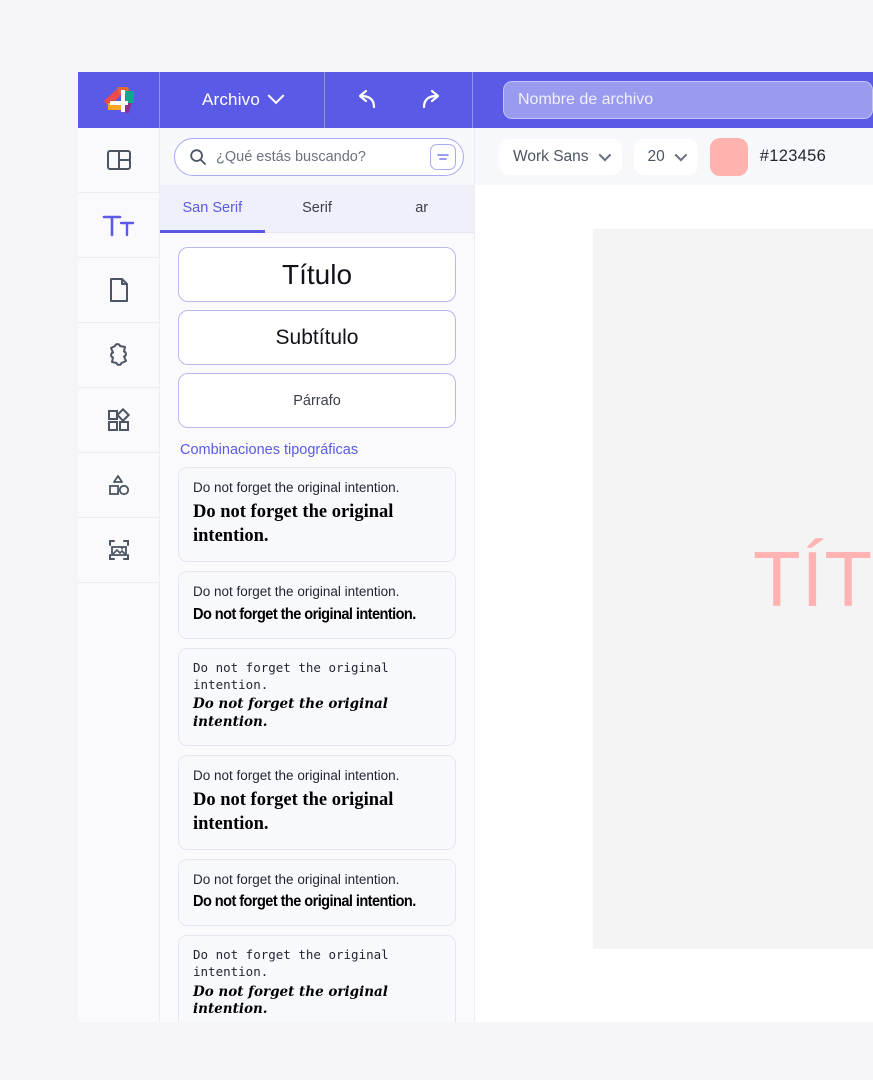 The width and height of the screenshot is (873, 1080). I want to click on tab-san-serif: San Serif, so click(212, 209).